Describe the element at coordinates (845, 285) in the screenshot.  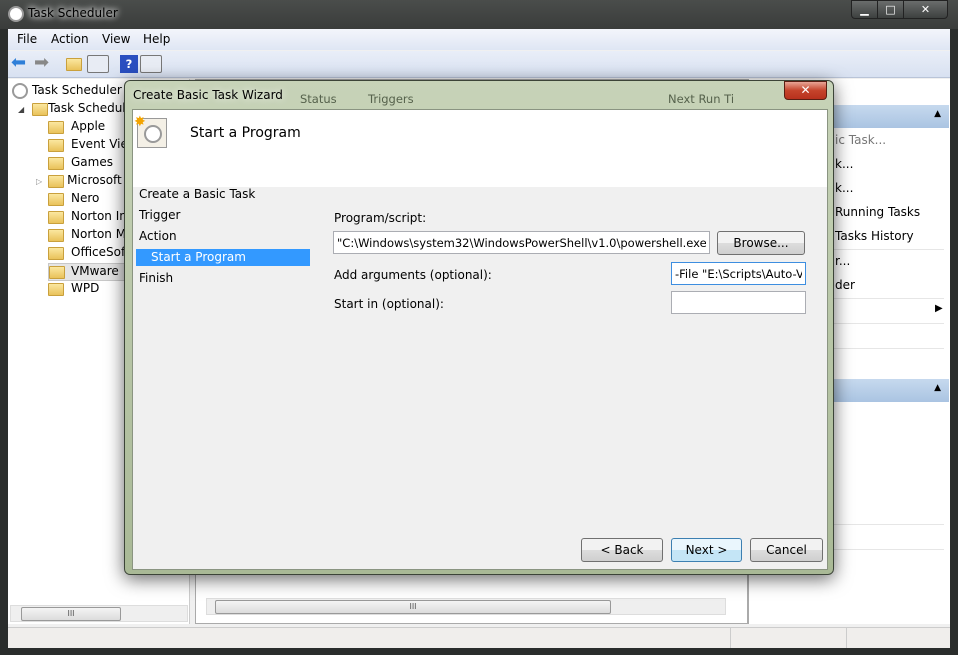
I see `action-delete-folder: der` at that location.